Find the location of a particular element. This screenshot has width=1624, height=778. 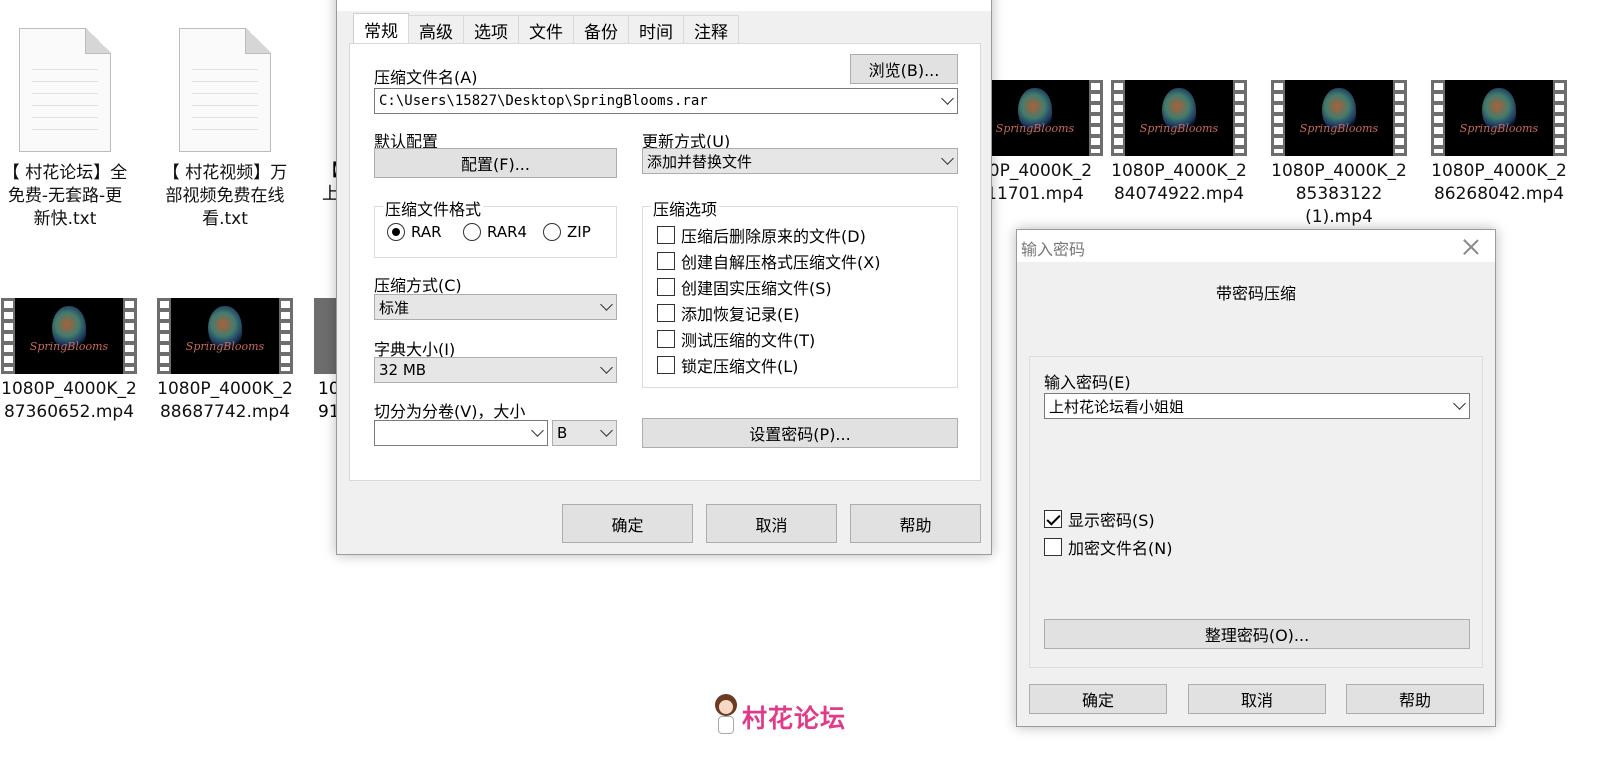

checkbox-label: 创建自解压格式压缩文件(X) is located at coordinates (781, 262).